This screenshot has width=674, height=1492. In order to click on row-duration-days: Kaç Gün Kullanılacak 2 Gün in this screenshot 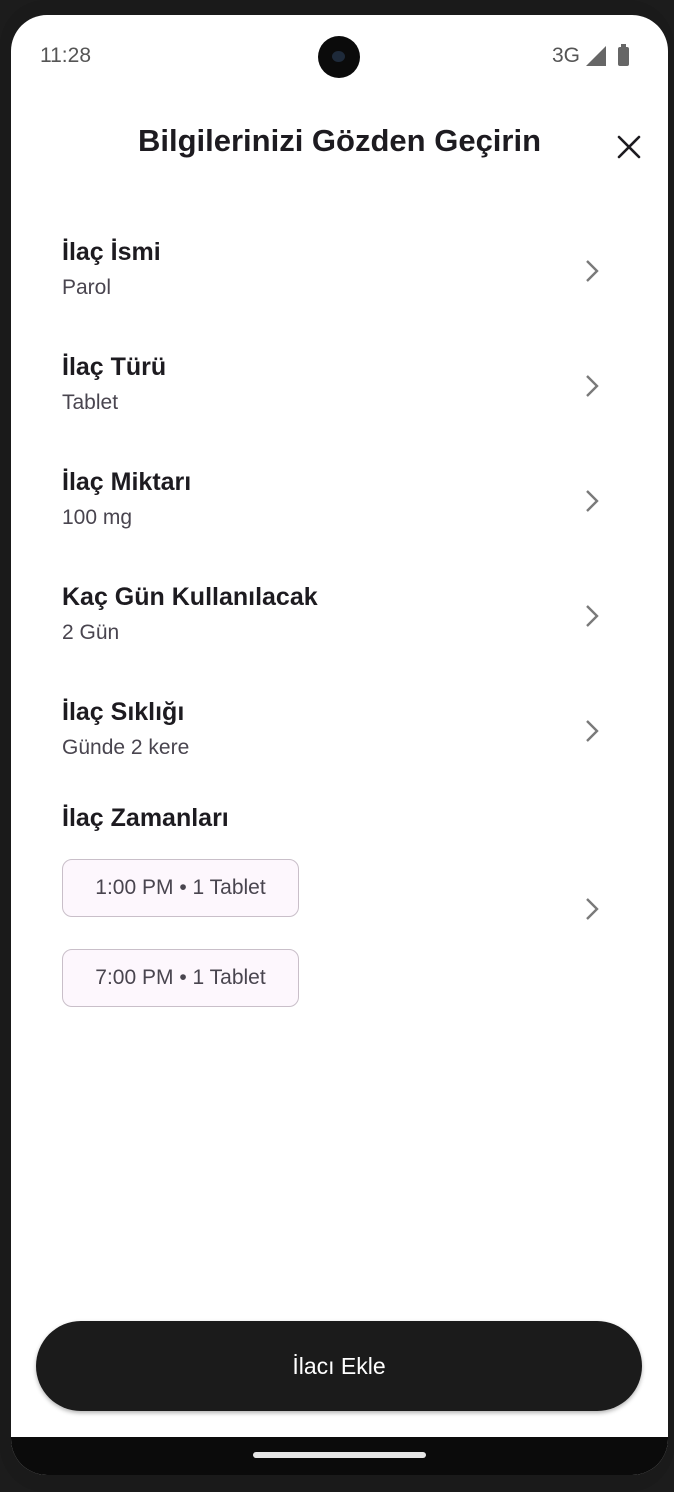, I will do `click(340, 633)`.